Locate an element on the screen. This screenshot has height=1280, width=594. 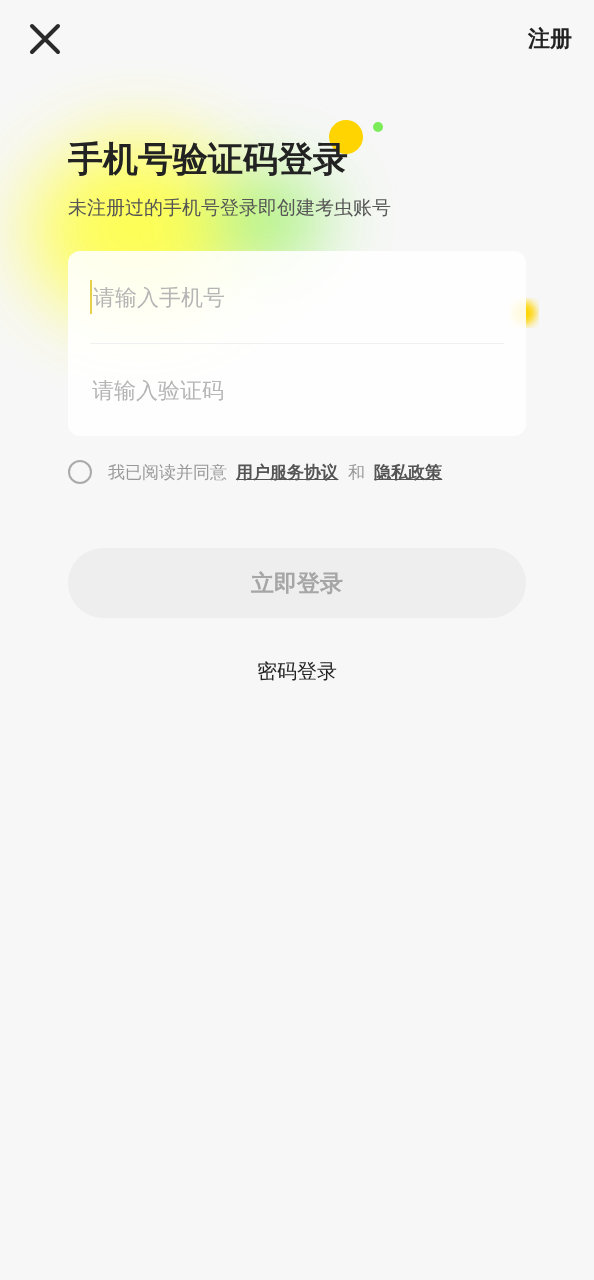
register-button: 注册 is located at coordinates (550, 39).